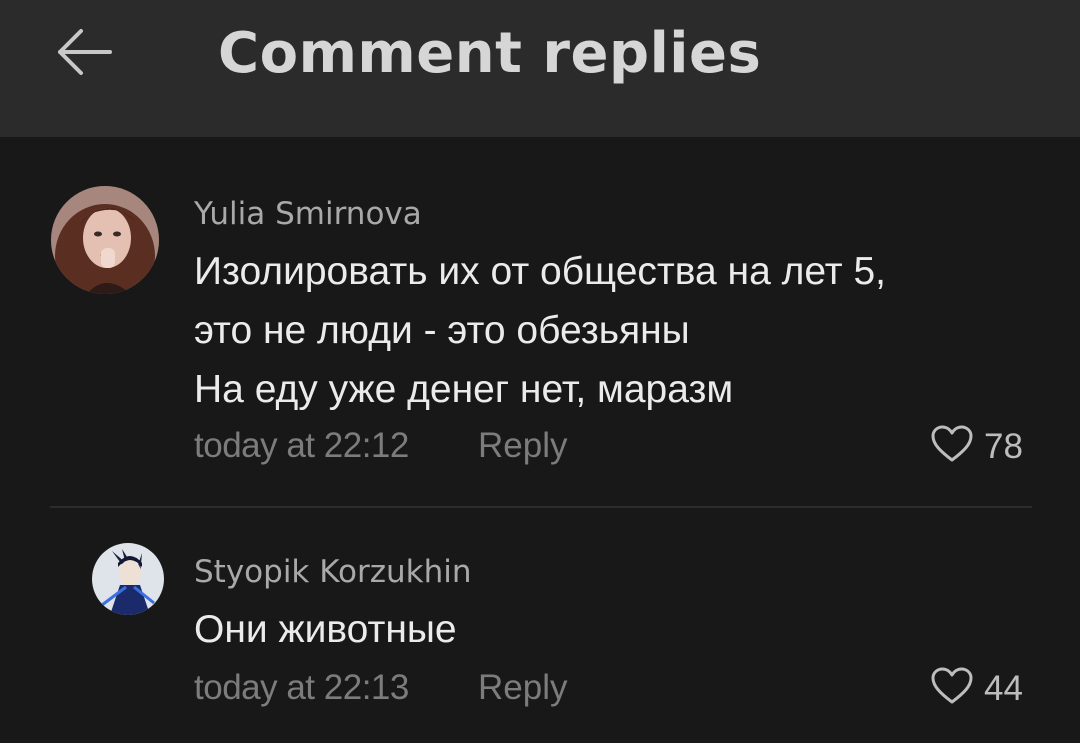  I want to click on comment-author: Yulia Smirnova, so click(308, 214).